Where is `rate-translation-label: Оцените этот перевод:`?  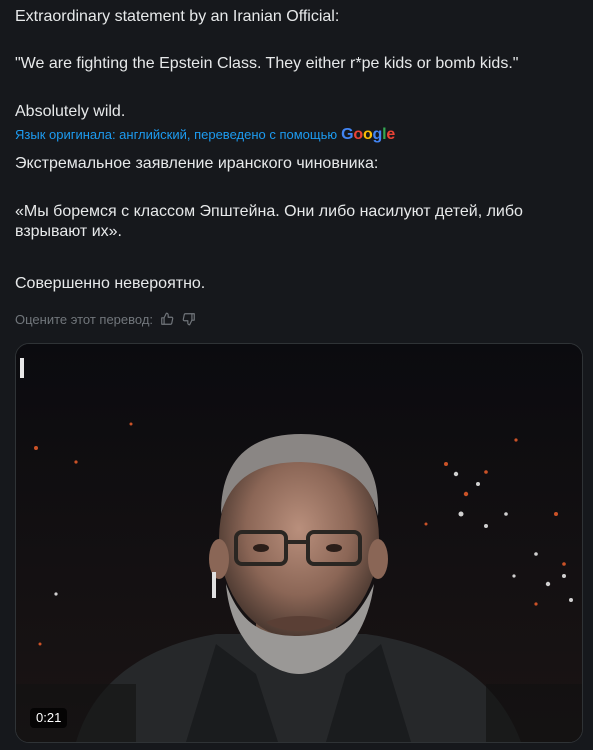
rate-translation-label: Оцените этот перевод: is located at coordinates (84, 319).